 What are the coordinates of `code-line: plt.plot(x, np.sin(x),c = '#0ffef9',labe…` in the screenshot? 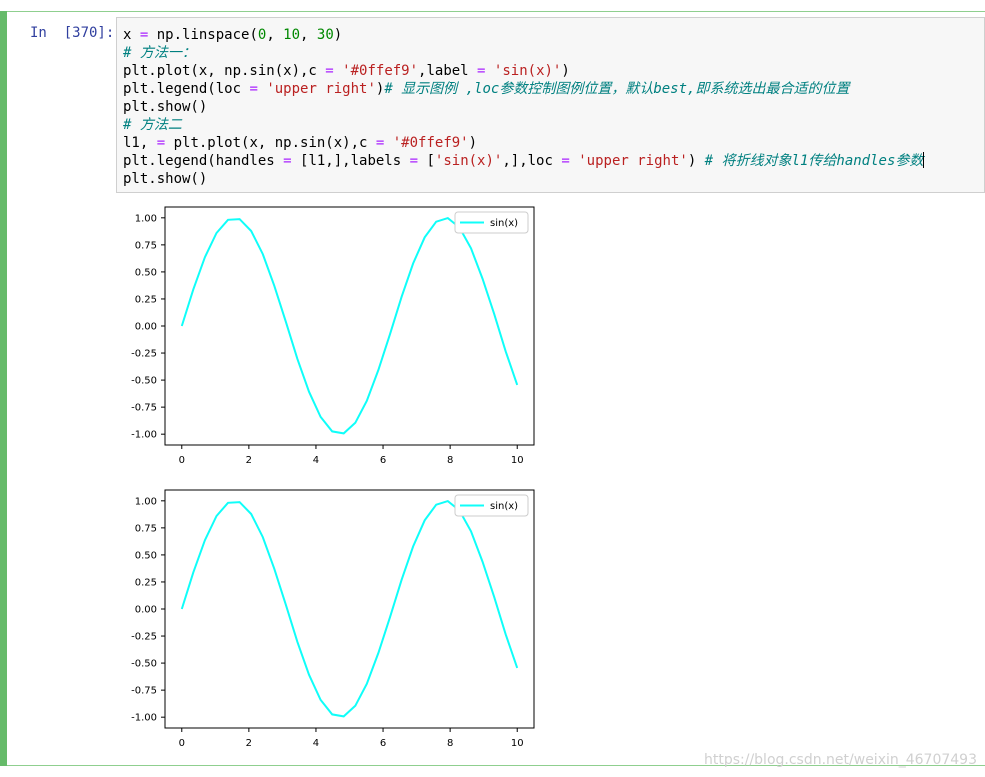 It's located at (523, 71).